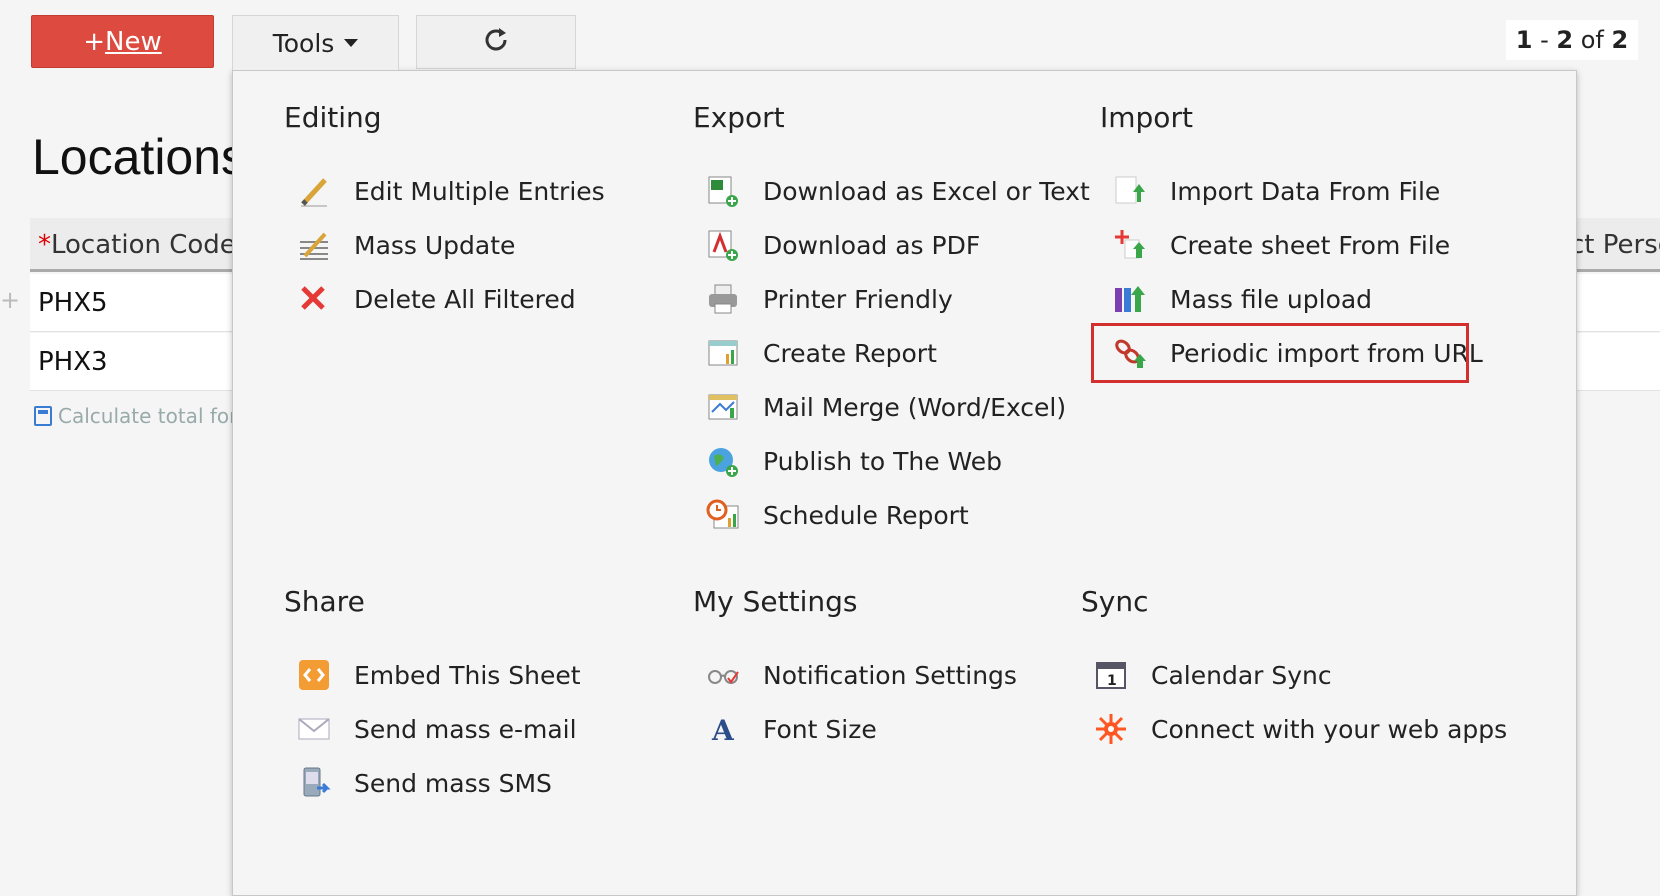  I want to click on mail-merge-item: Mail Merge (Word/Excel), so click(891, 407).